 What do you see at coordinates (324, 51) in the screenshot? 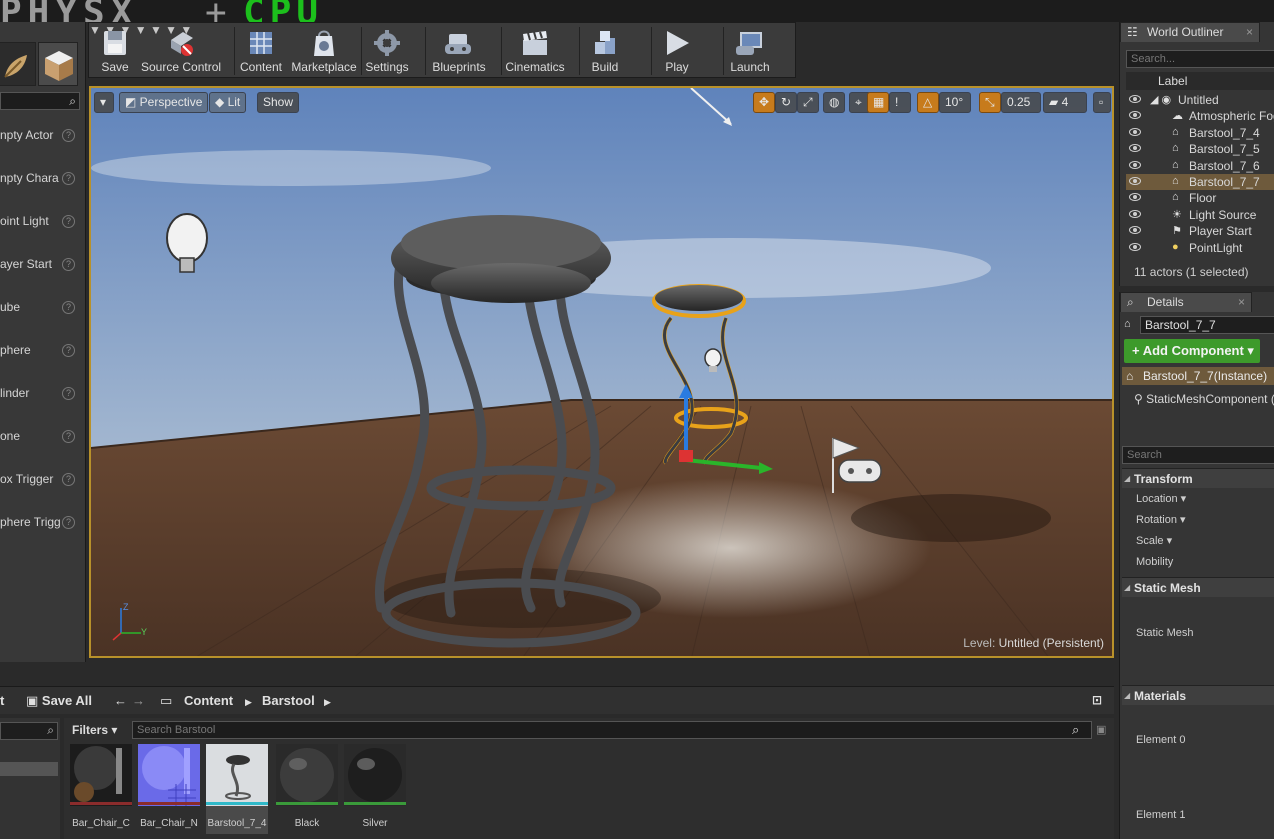
I see `marketplace-button: Marketplace` at bounding box center [324, 51].